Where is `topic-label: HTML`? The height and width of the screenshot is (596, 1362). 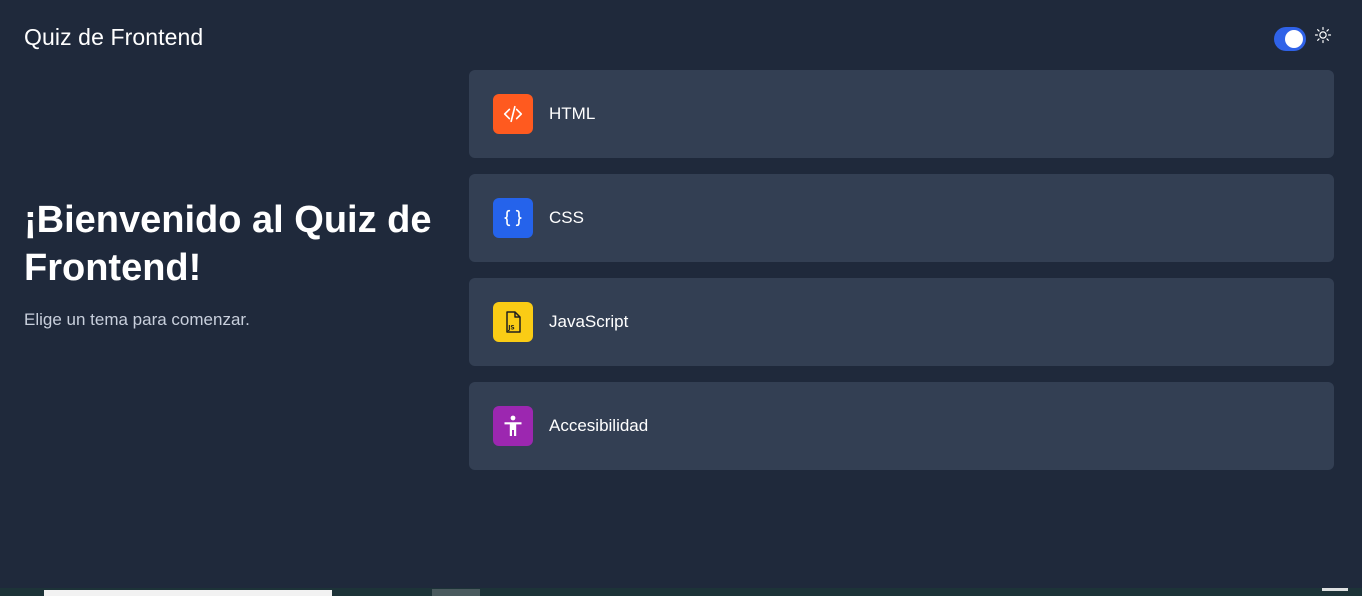
topic-label: HTML is located at coordinates (572, 113).